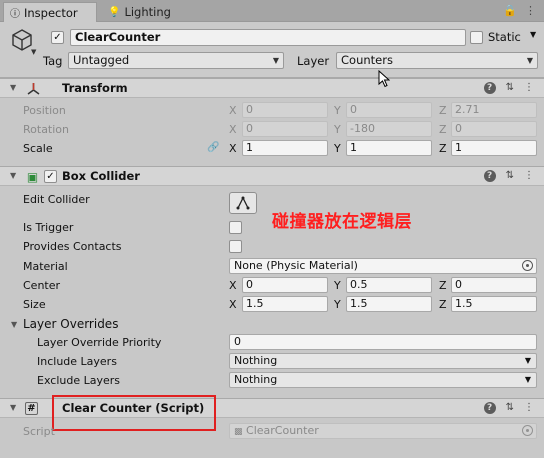 The width and height of the screenshot is (544, 458). Describe the element at coordinates (101, 60) in the screenshot. I see `tag-value: Untagged` at that location.